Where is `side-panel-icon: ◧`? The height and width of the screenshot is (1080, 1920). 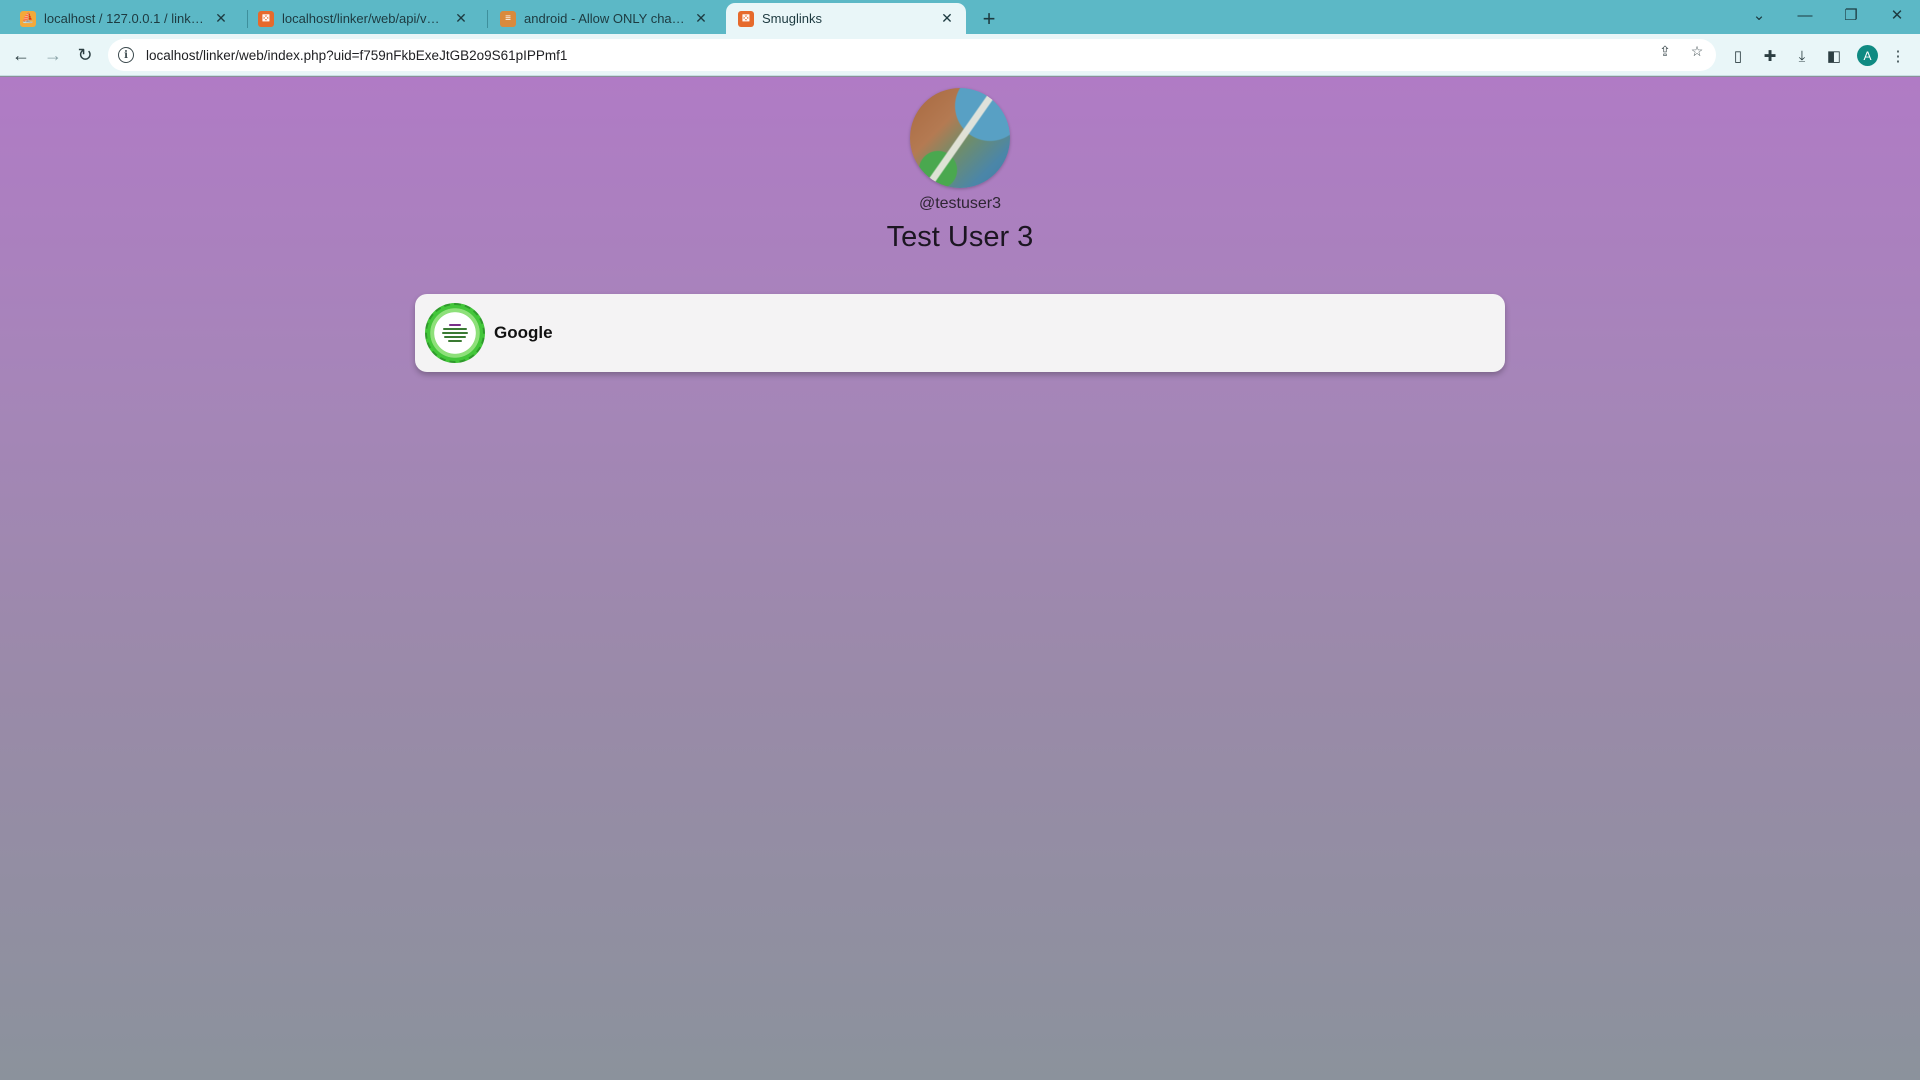 side-panel-icon: ◧ is located at coordinates (1834, 56).